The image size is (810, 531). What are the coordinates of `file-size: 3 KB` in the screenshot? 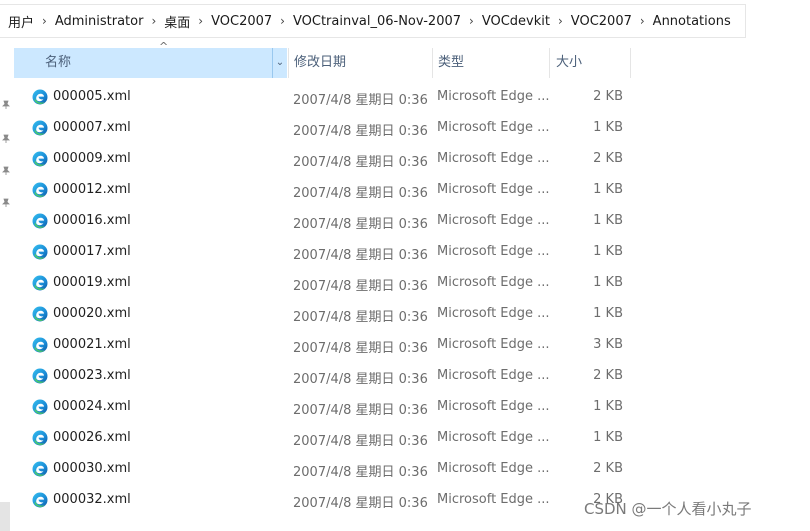 It's located at (608, 344).